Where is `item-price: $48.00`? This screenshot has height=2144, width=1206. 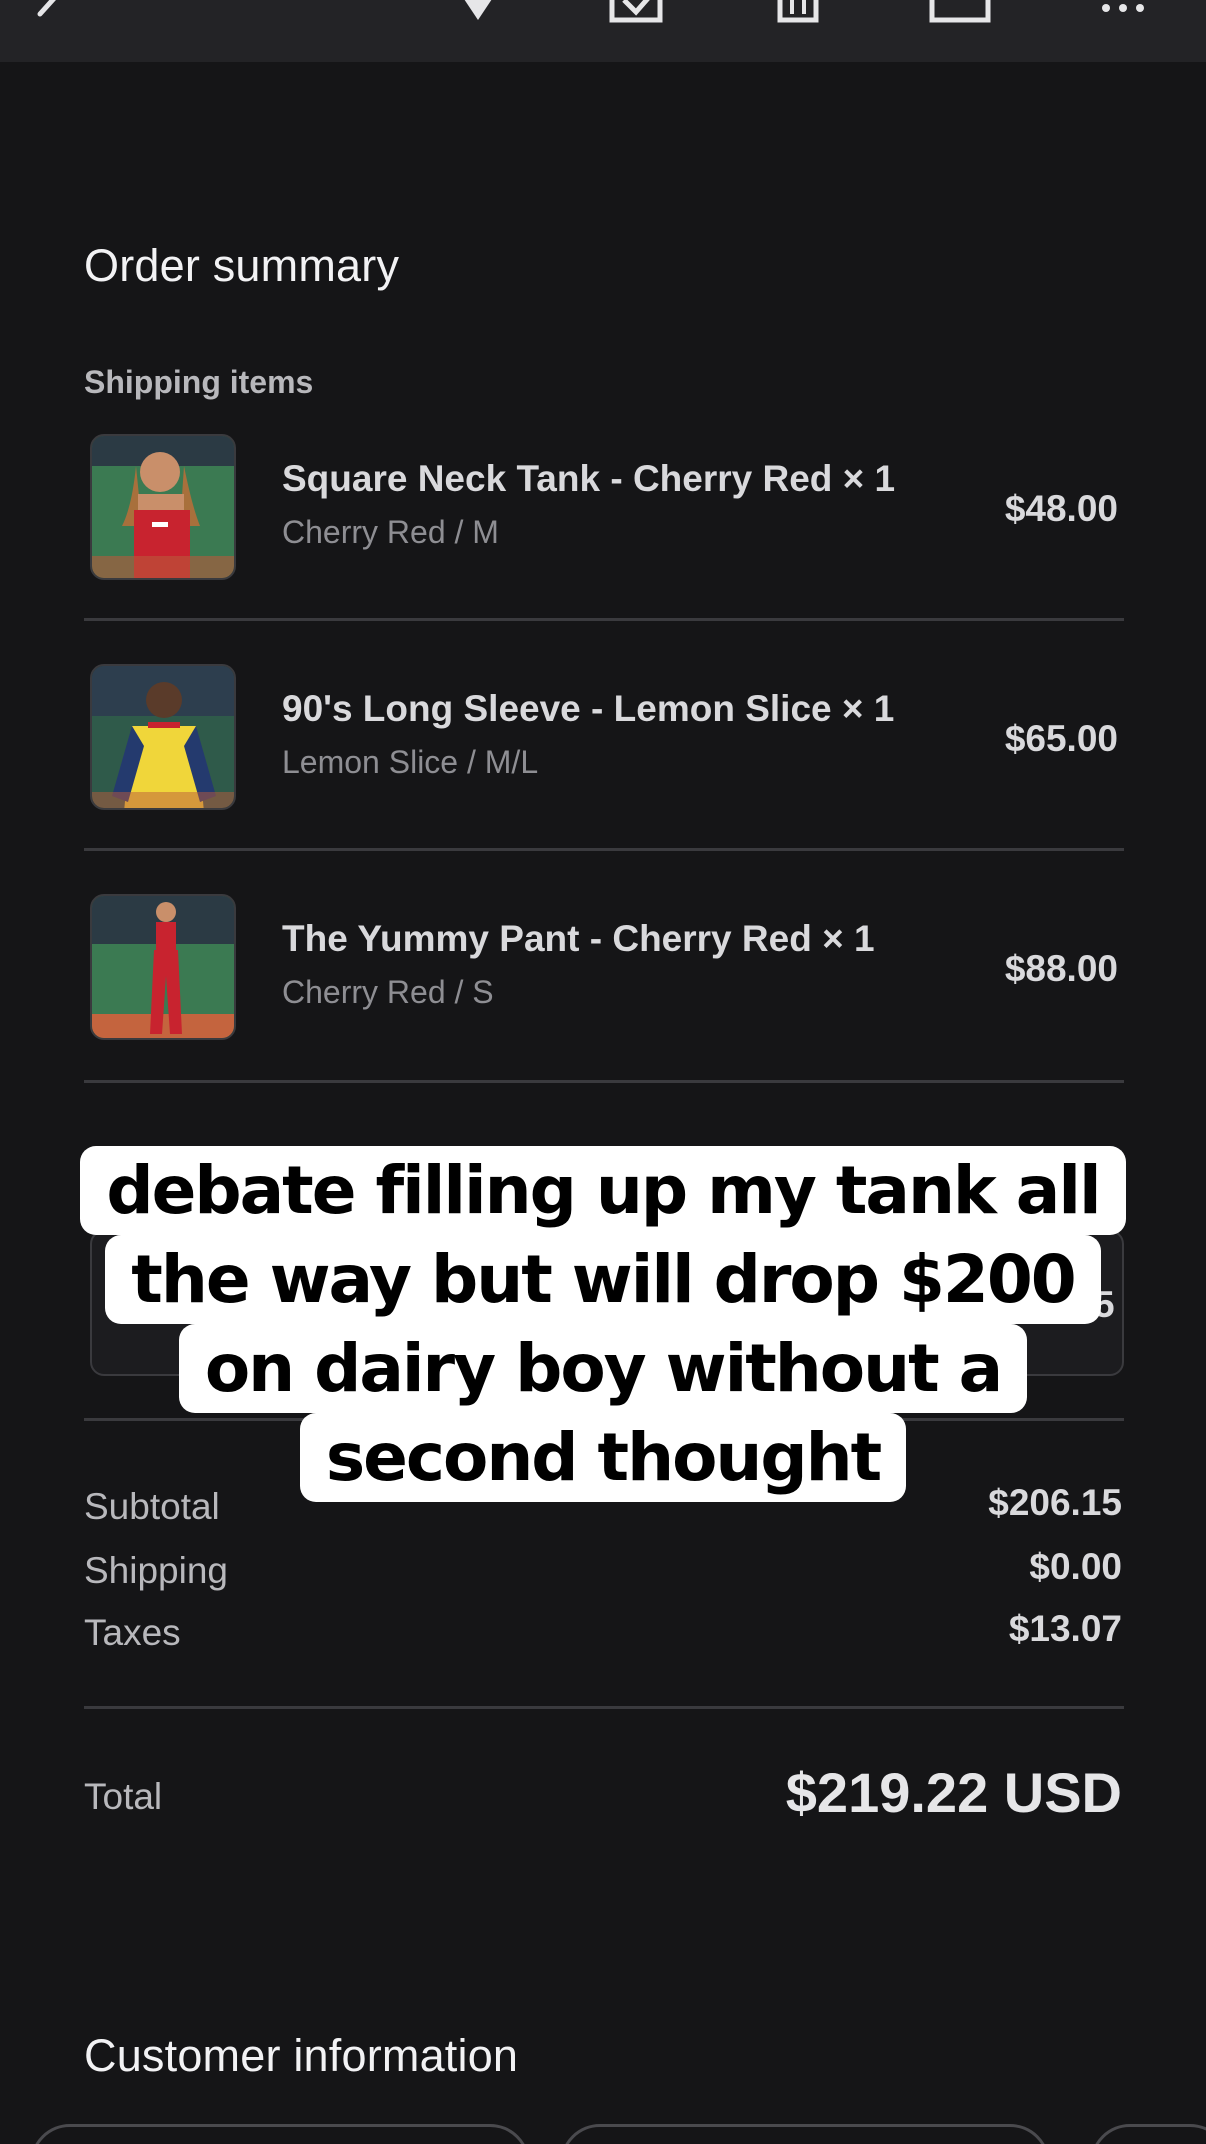 item-price: $48.00 is located at coordinates (1061, 508).